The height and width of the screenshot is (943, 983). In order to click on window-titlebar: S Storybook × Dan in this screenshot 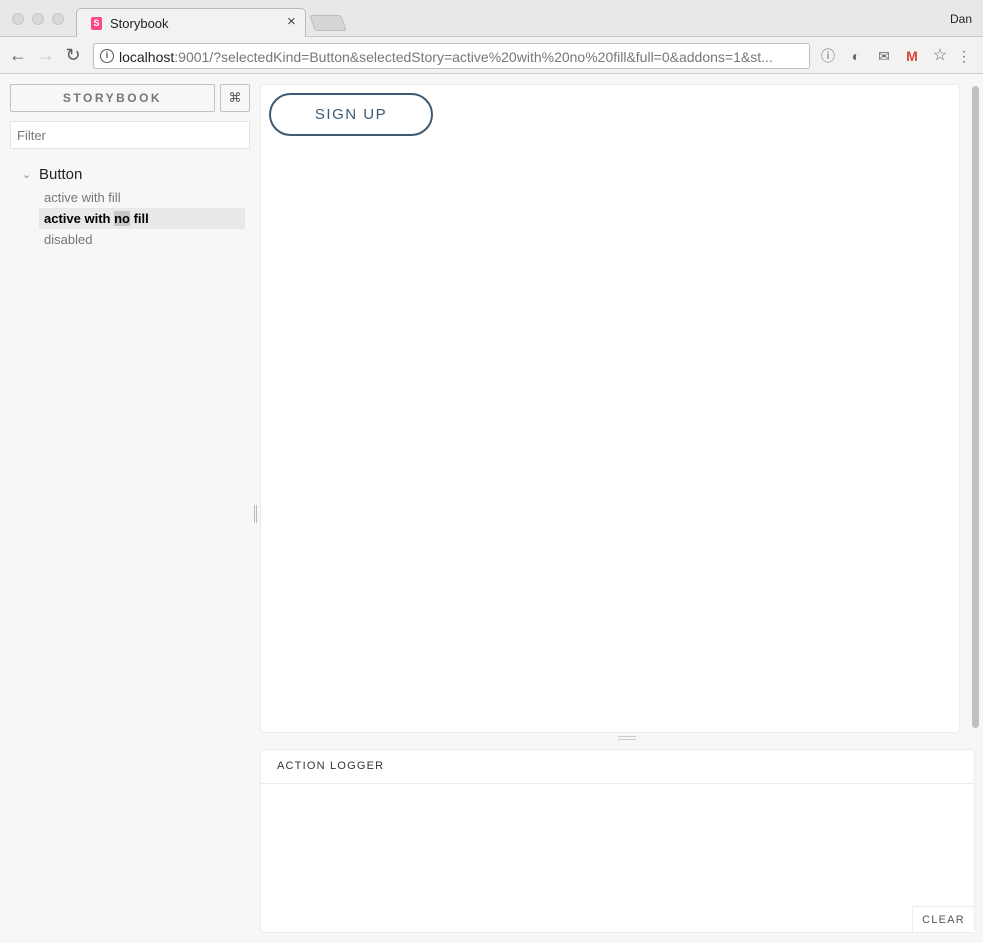, I will do `click(491, 19)`.